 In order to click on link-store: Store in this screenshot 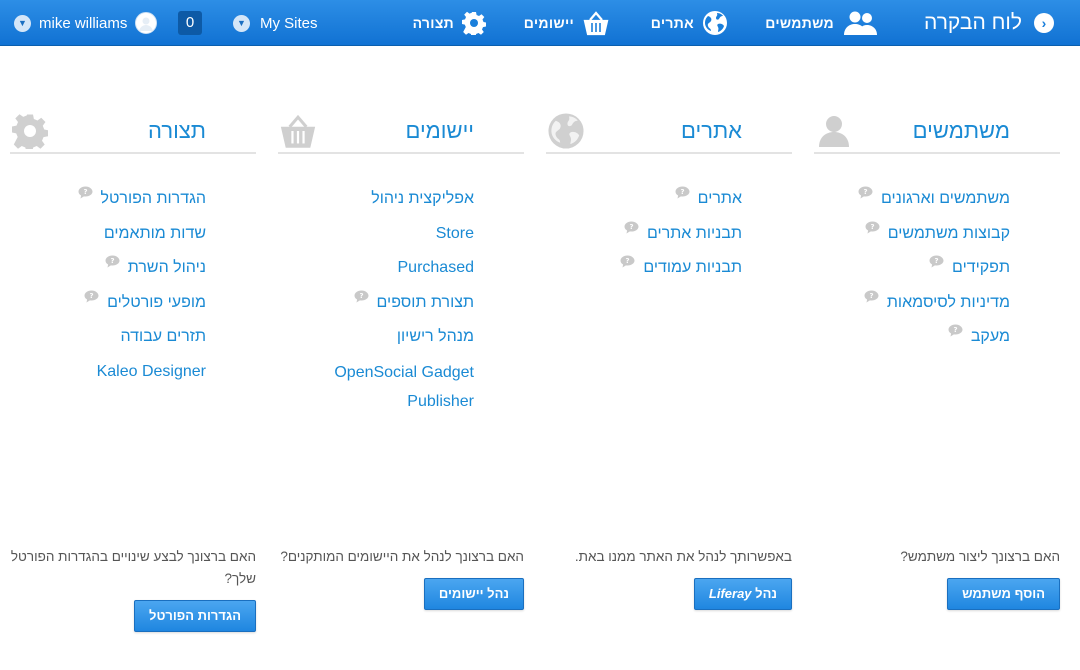, I will do `click(455, 233)`.